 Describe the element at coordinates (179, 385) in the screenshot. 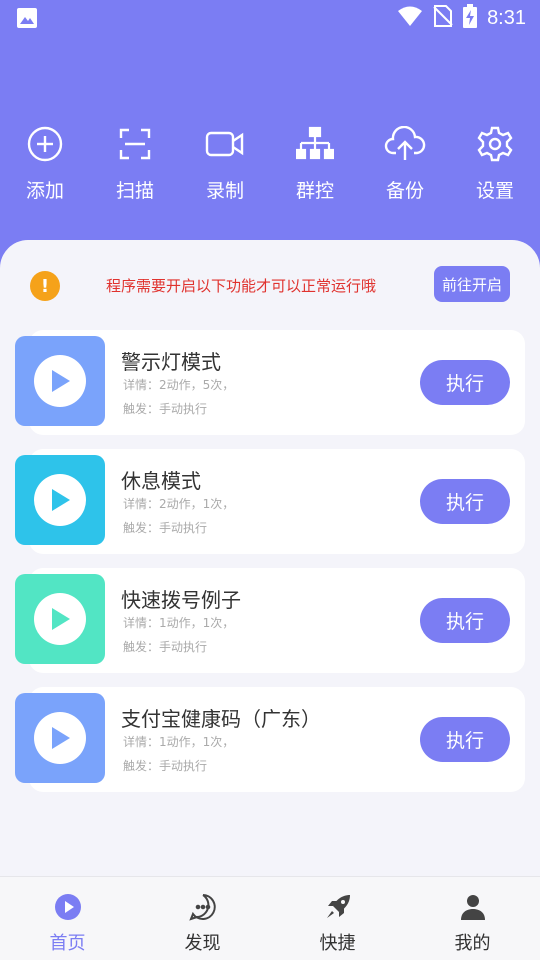

I see `task-detail: 详情：2动作，5次，` at that location.